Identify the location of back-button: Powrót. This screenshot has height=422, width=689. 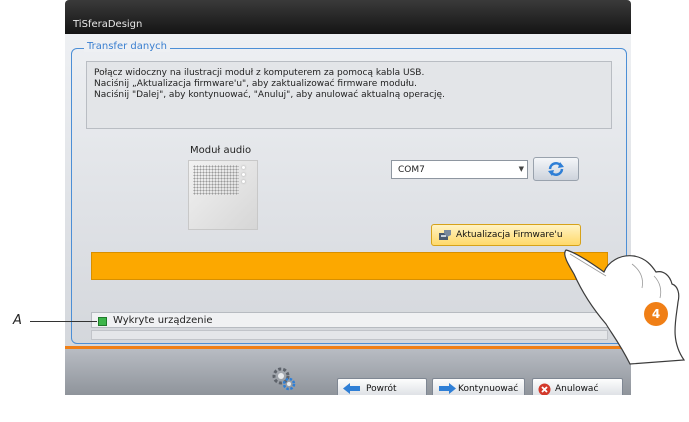
(382, 386).